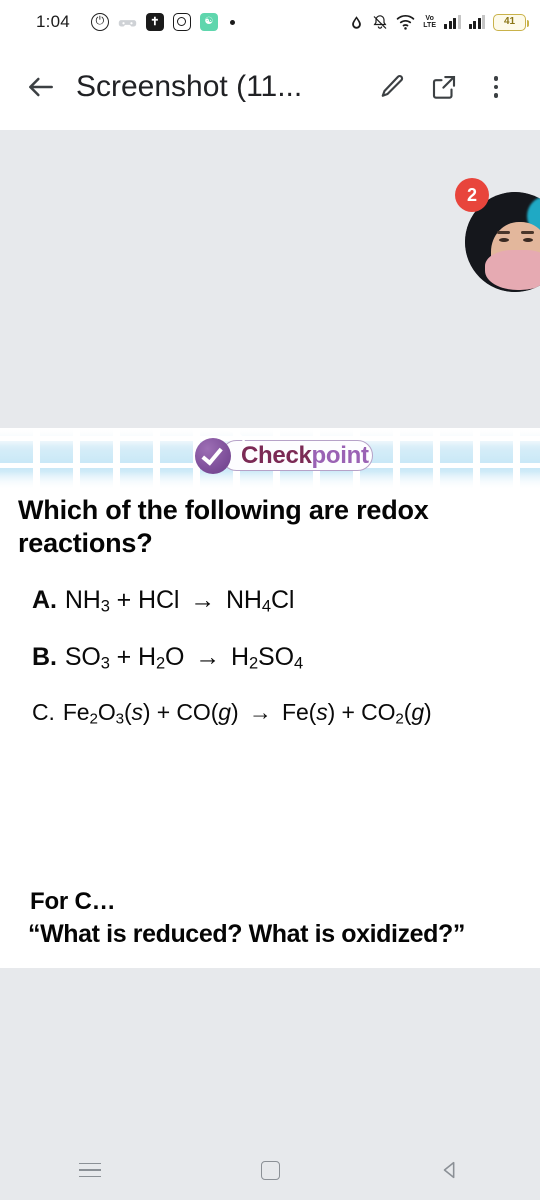  Describe the element at coordinates (44, 656) in the screenshot. I see `option-b-label: B.` at that location.